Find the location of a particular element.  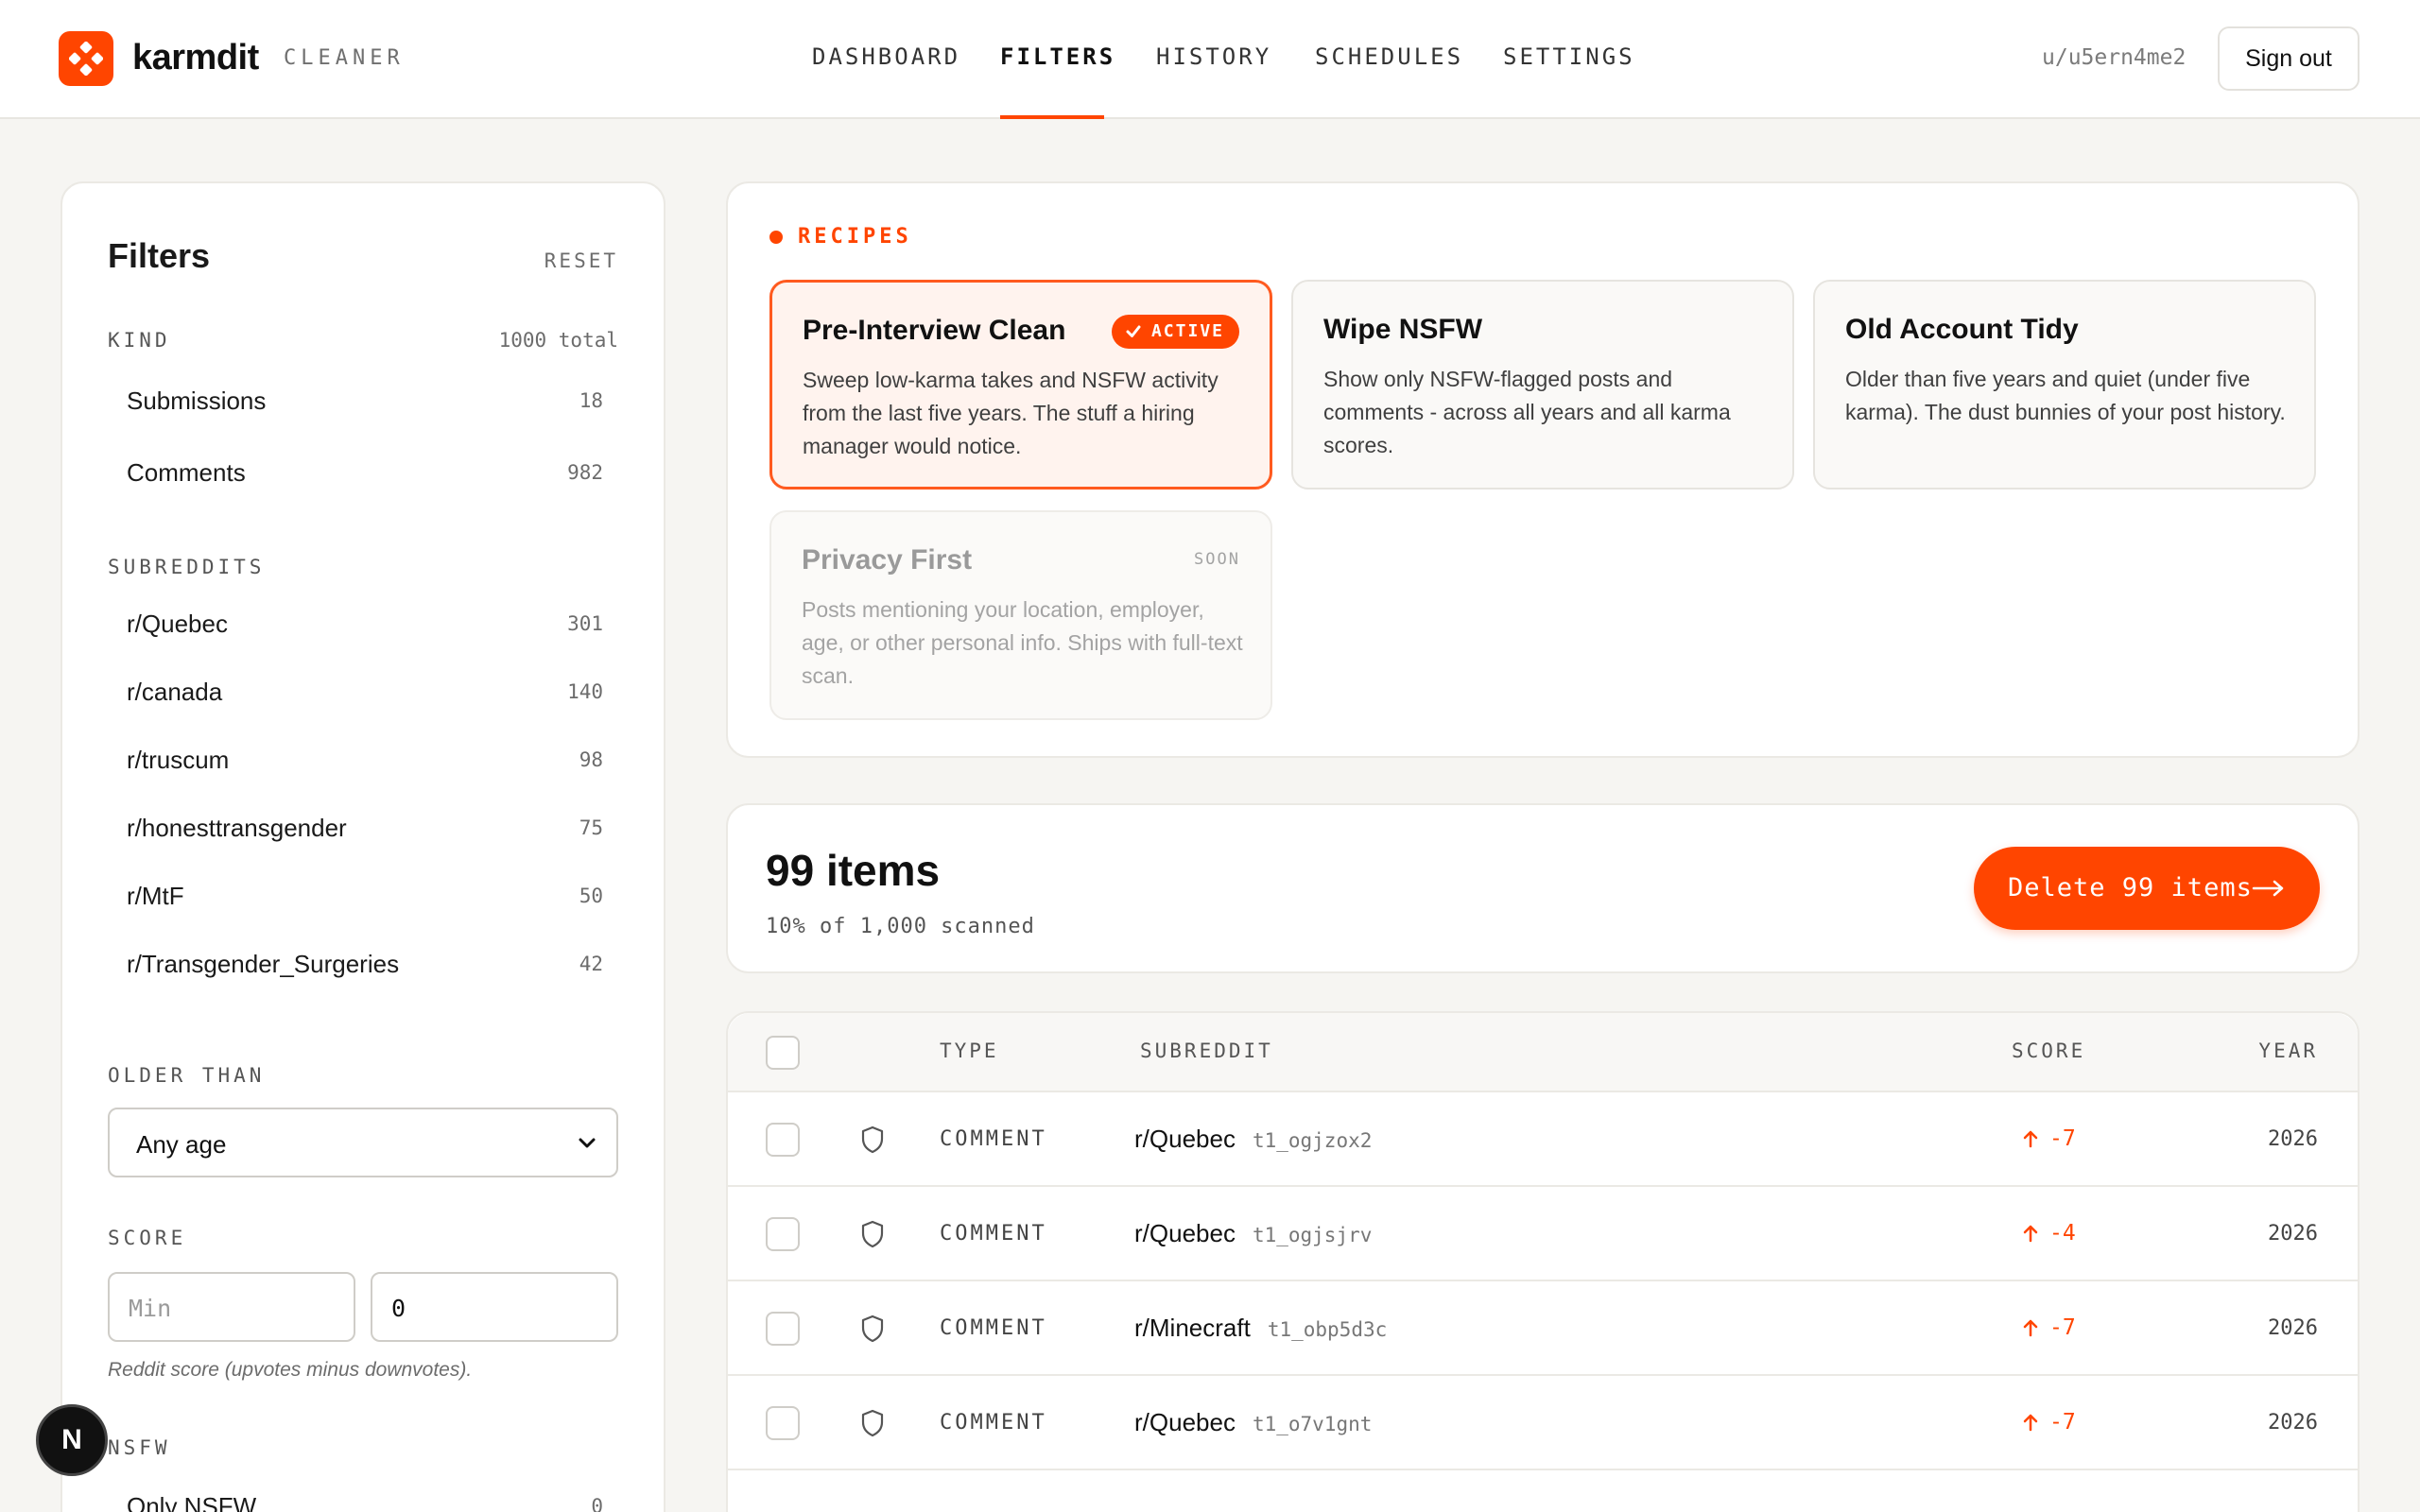

table-header: TYPE SUBREDDIT SCORE YEAR is located at coordinates (1543, 1052).